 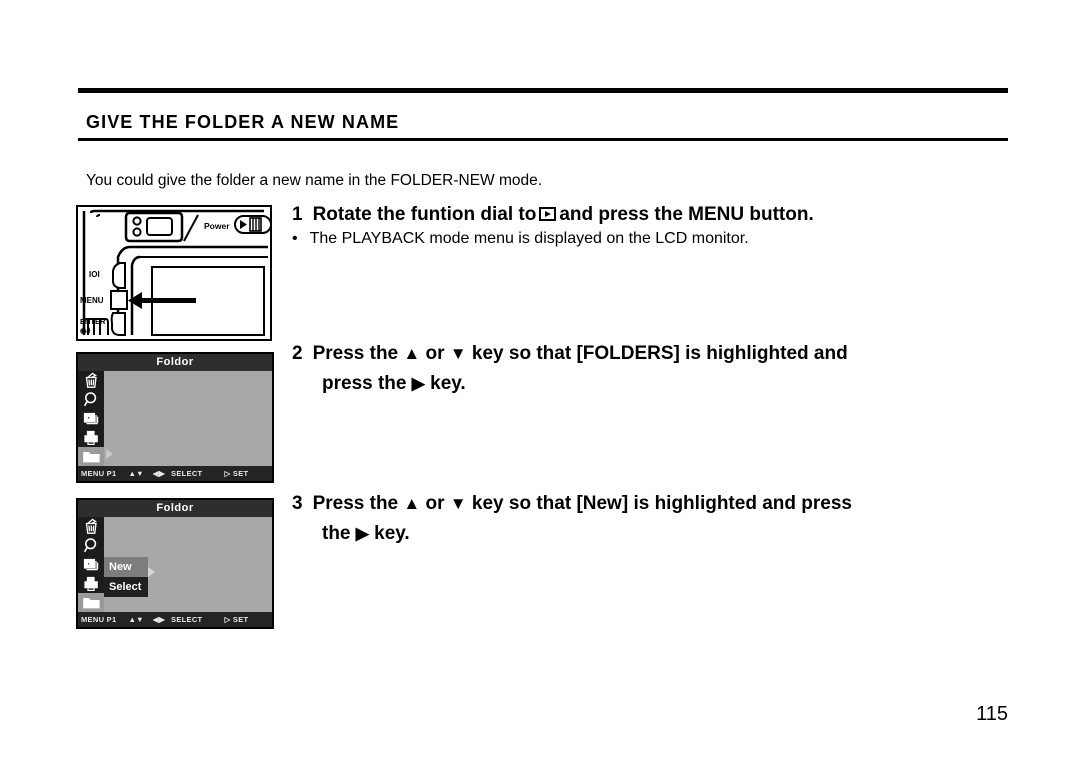 What do you see at coordinates (355, 503) in the screenshot?
I see `step-3-text-a: Press the` at bounding box center [355, 503].